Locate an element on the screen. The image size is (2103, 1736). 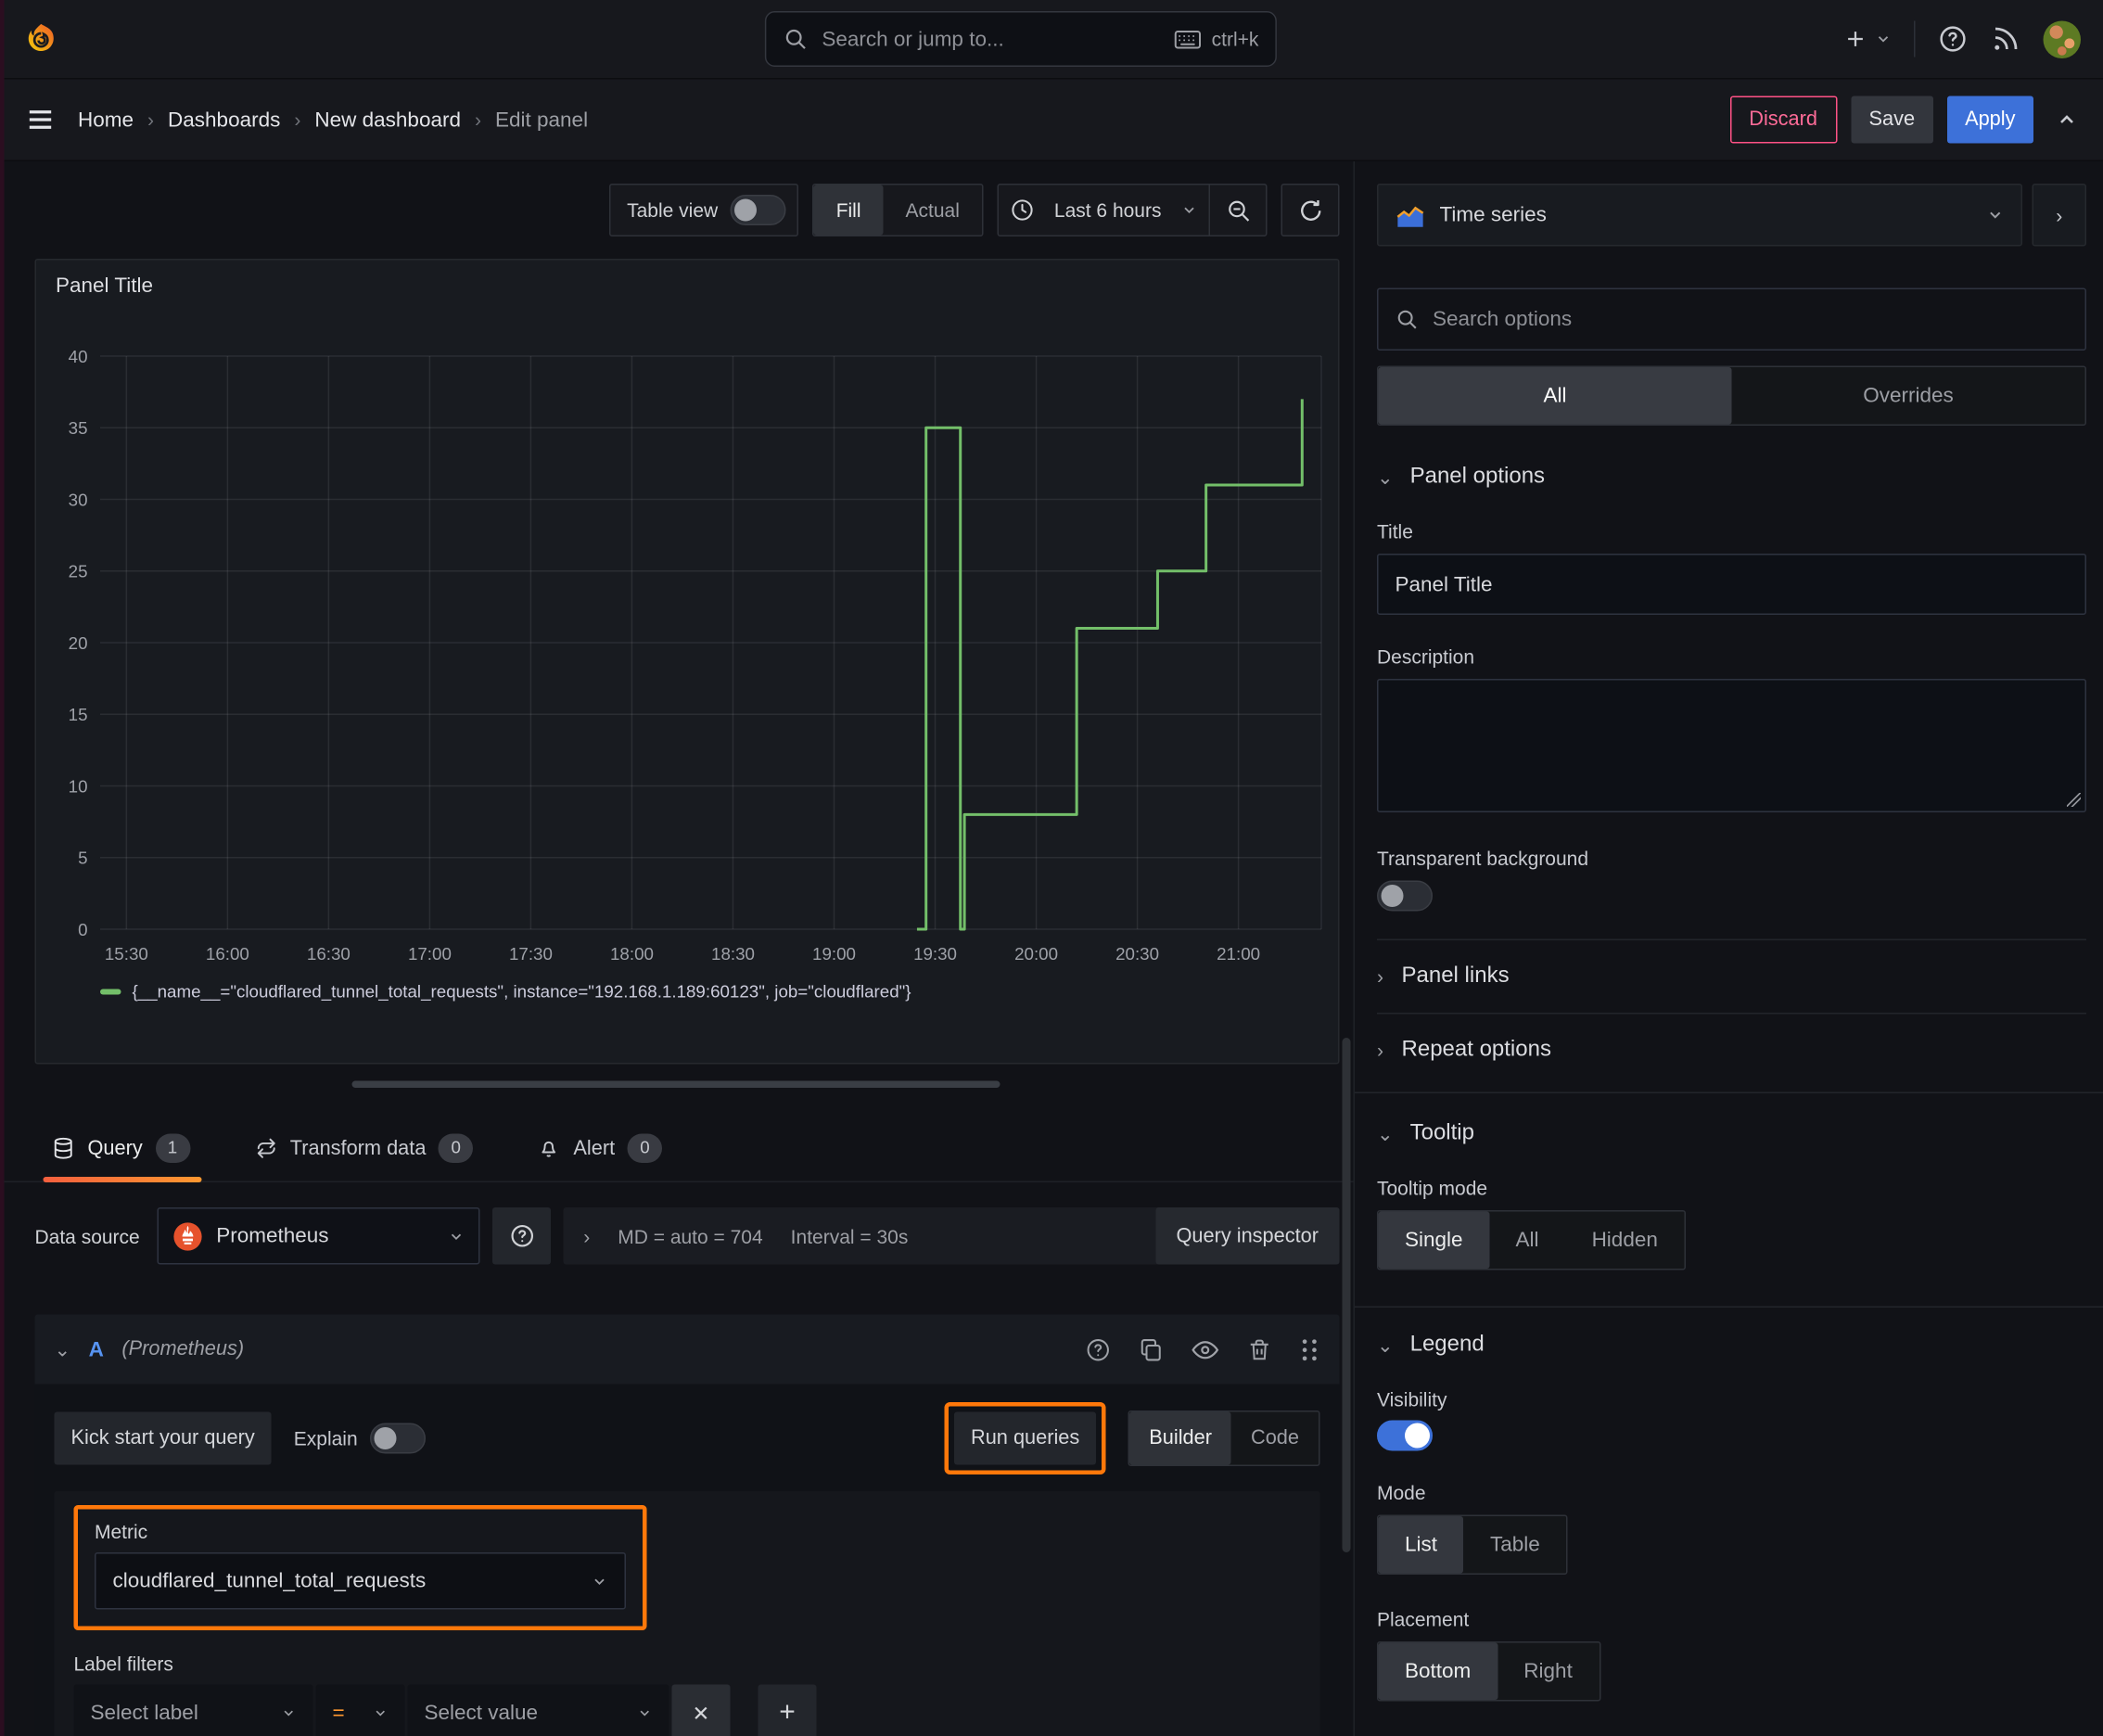
select-value-dropdown: Select value is located at coordinates (538, 1710).